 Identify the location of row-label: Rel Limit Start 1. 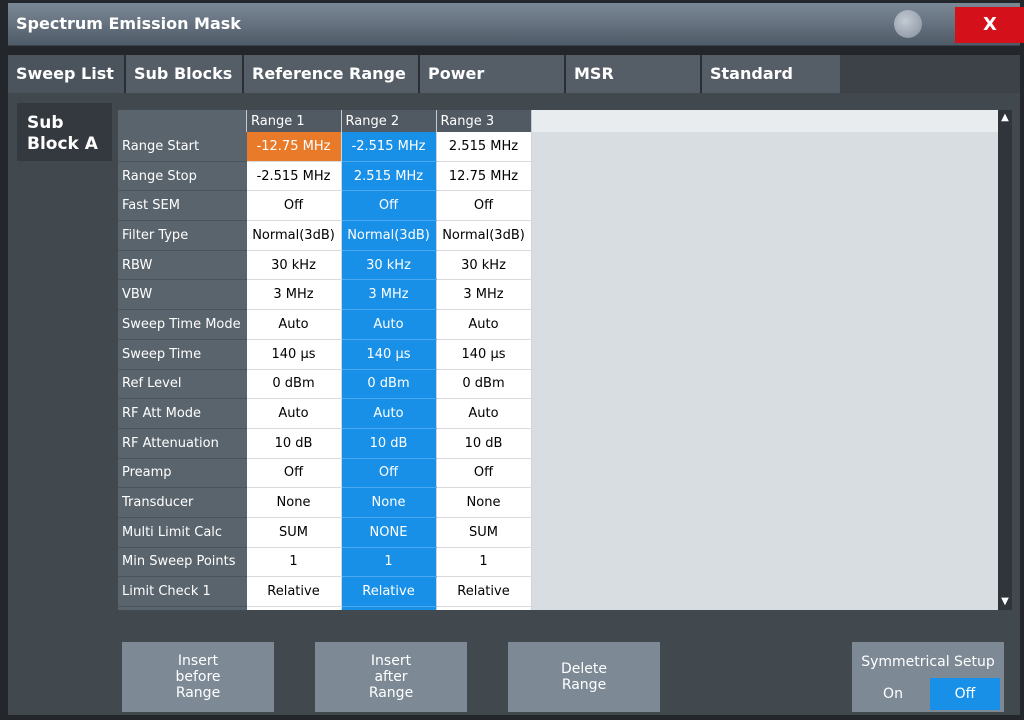
(182, 608).